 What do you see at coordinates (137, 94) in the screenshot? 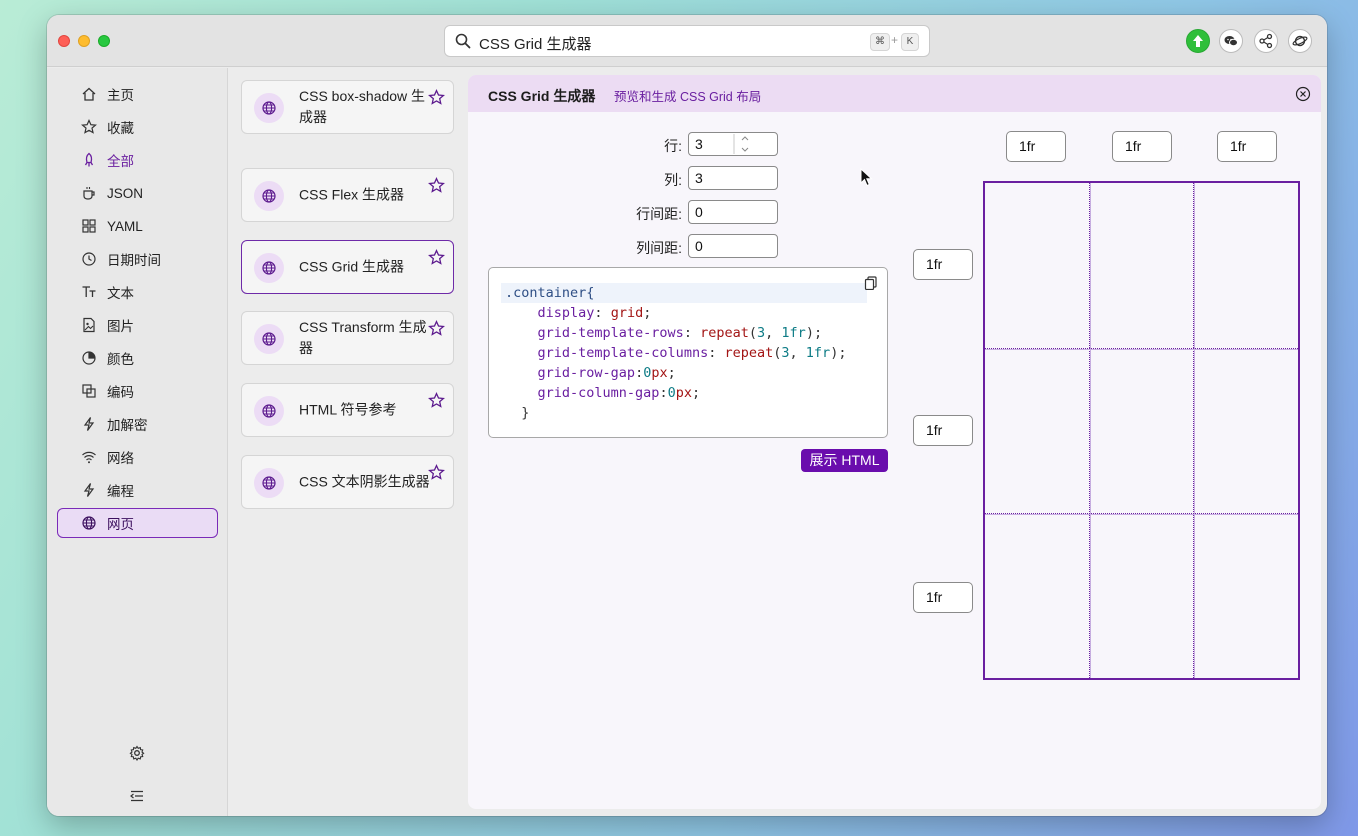
I see `sidebar-item-home: 主页` at bounding box center [137, 94].